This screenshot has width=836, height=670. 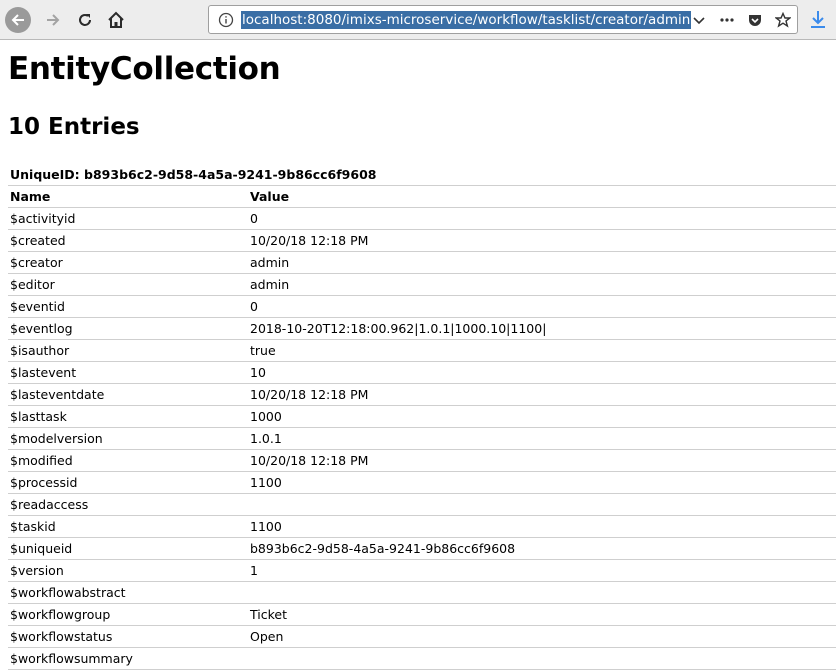 I want to click on row-name: $activityid, so click(x=128, y=218).